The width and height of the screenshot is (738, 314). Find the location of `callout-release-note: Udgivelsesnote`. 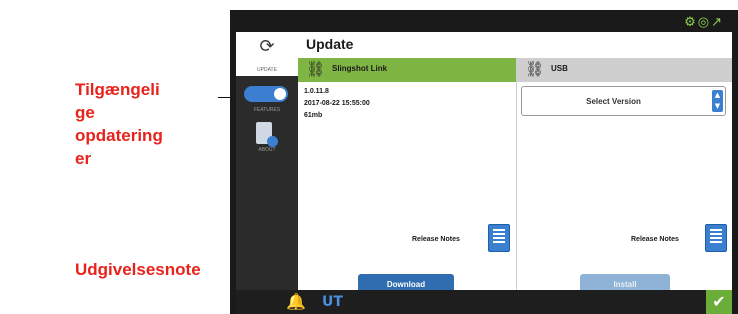

callout-release-note: Udgivelsesnote is located at coordinates (138, 269).